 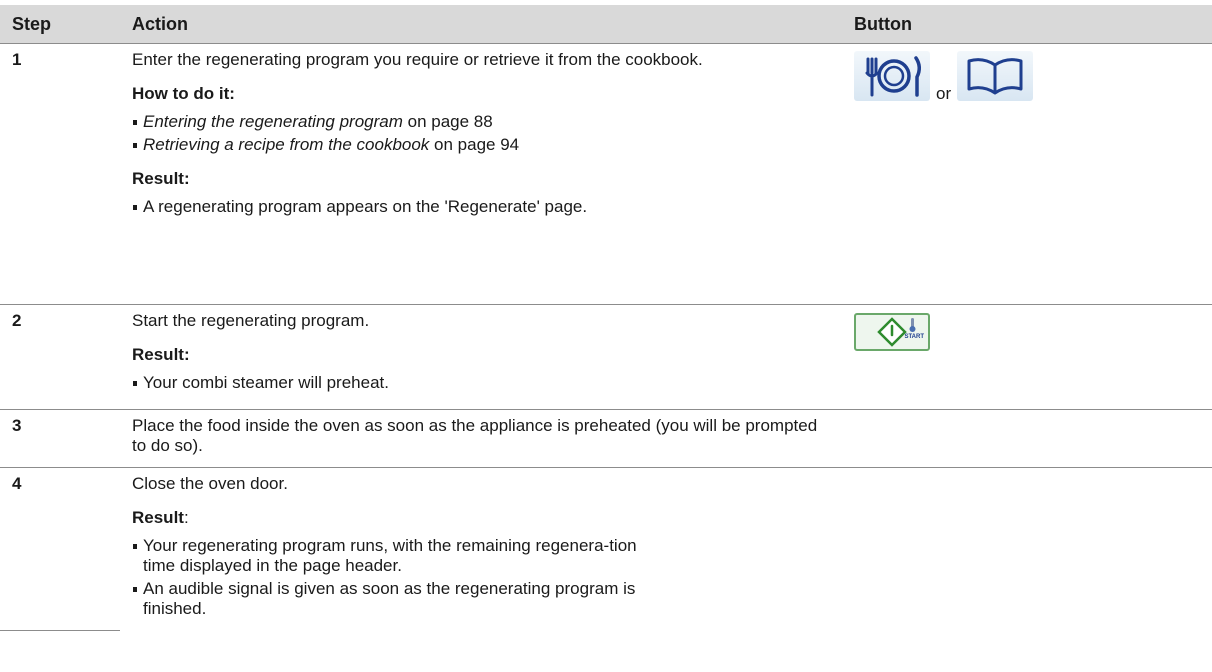 What do you see at coordinates (1027, 357) in the screenshot?
I see `step-buttons: START` at bounding box center [1027, 357].